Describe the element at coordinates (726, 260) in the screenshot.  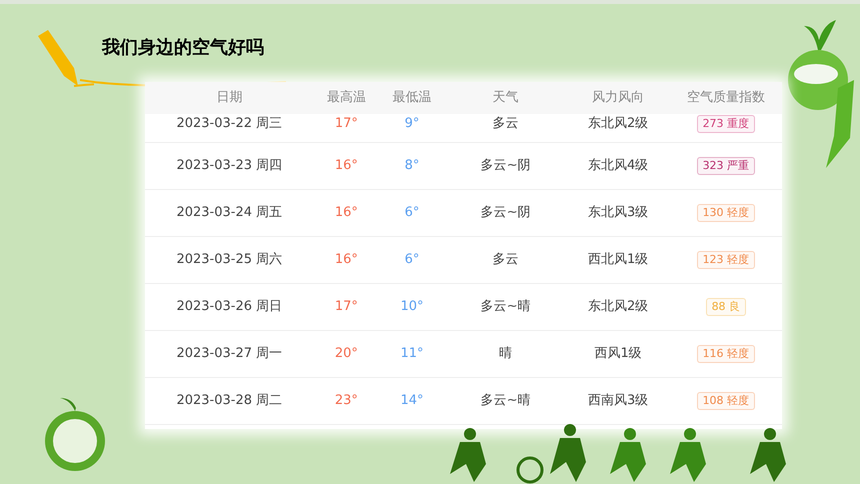
I see `aqi-badge: 123 轻度` at that location.